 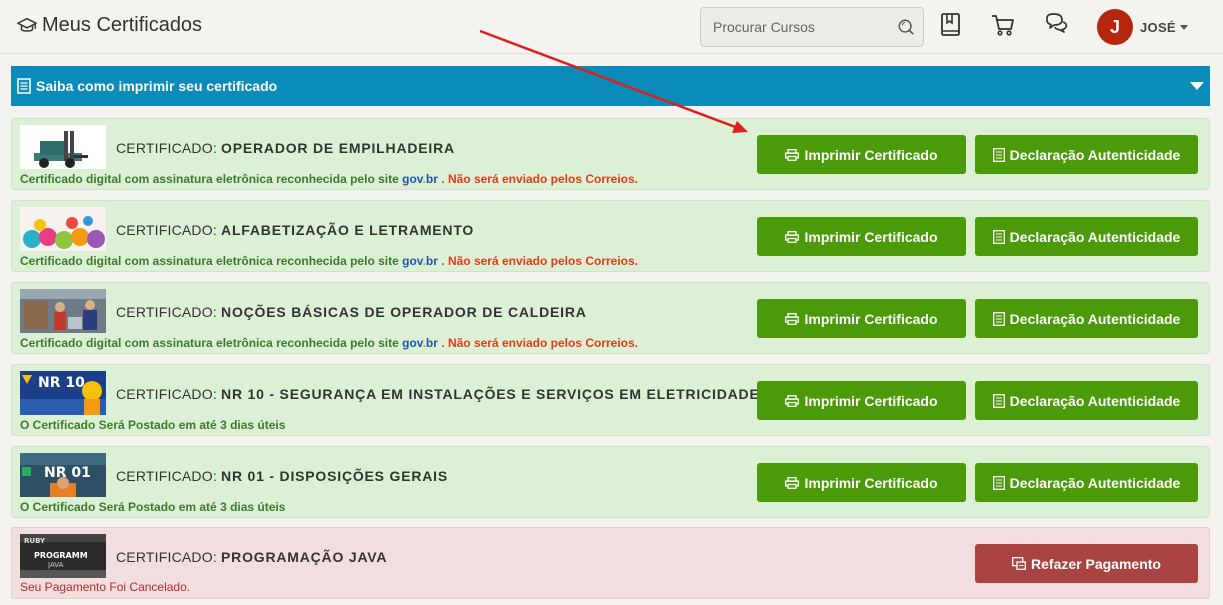 I want to click on course-name: ALFABETIZAÇÃO E LETRAMENTO, so click(x=348, y=230).